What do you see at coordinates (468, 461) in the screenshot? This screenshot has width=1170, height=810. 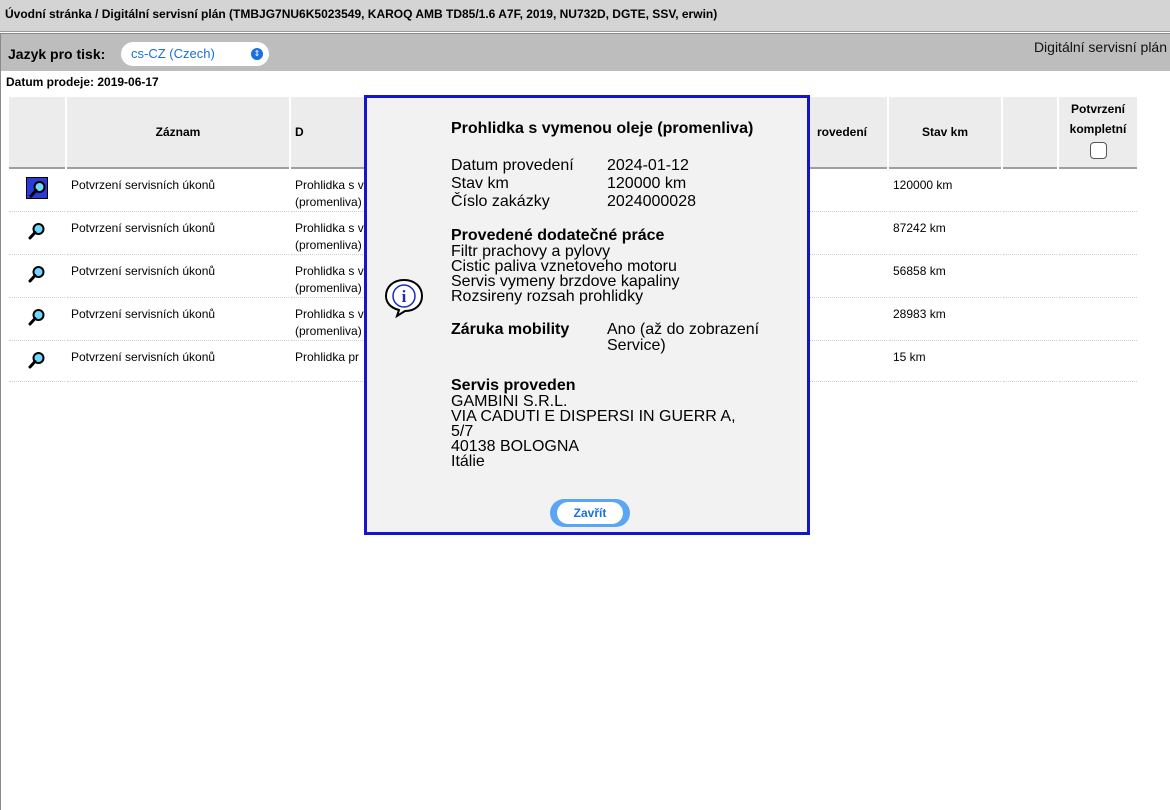 I see `service-provider-line: Itálie` at bounding box center [468, 461].